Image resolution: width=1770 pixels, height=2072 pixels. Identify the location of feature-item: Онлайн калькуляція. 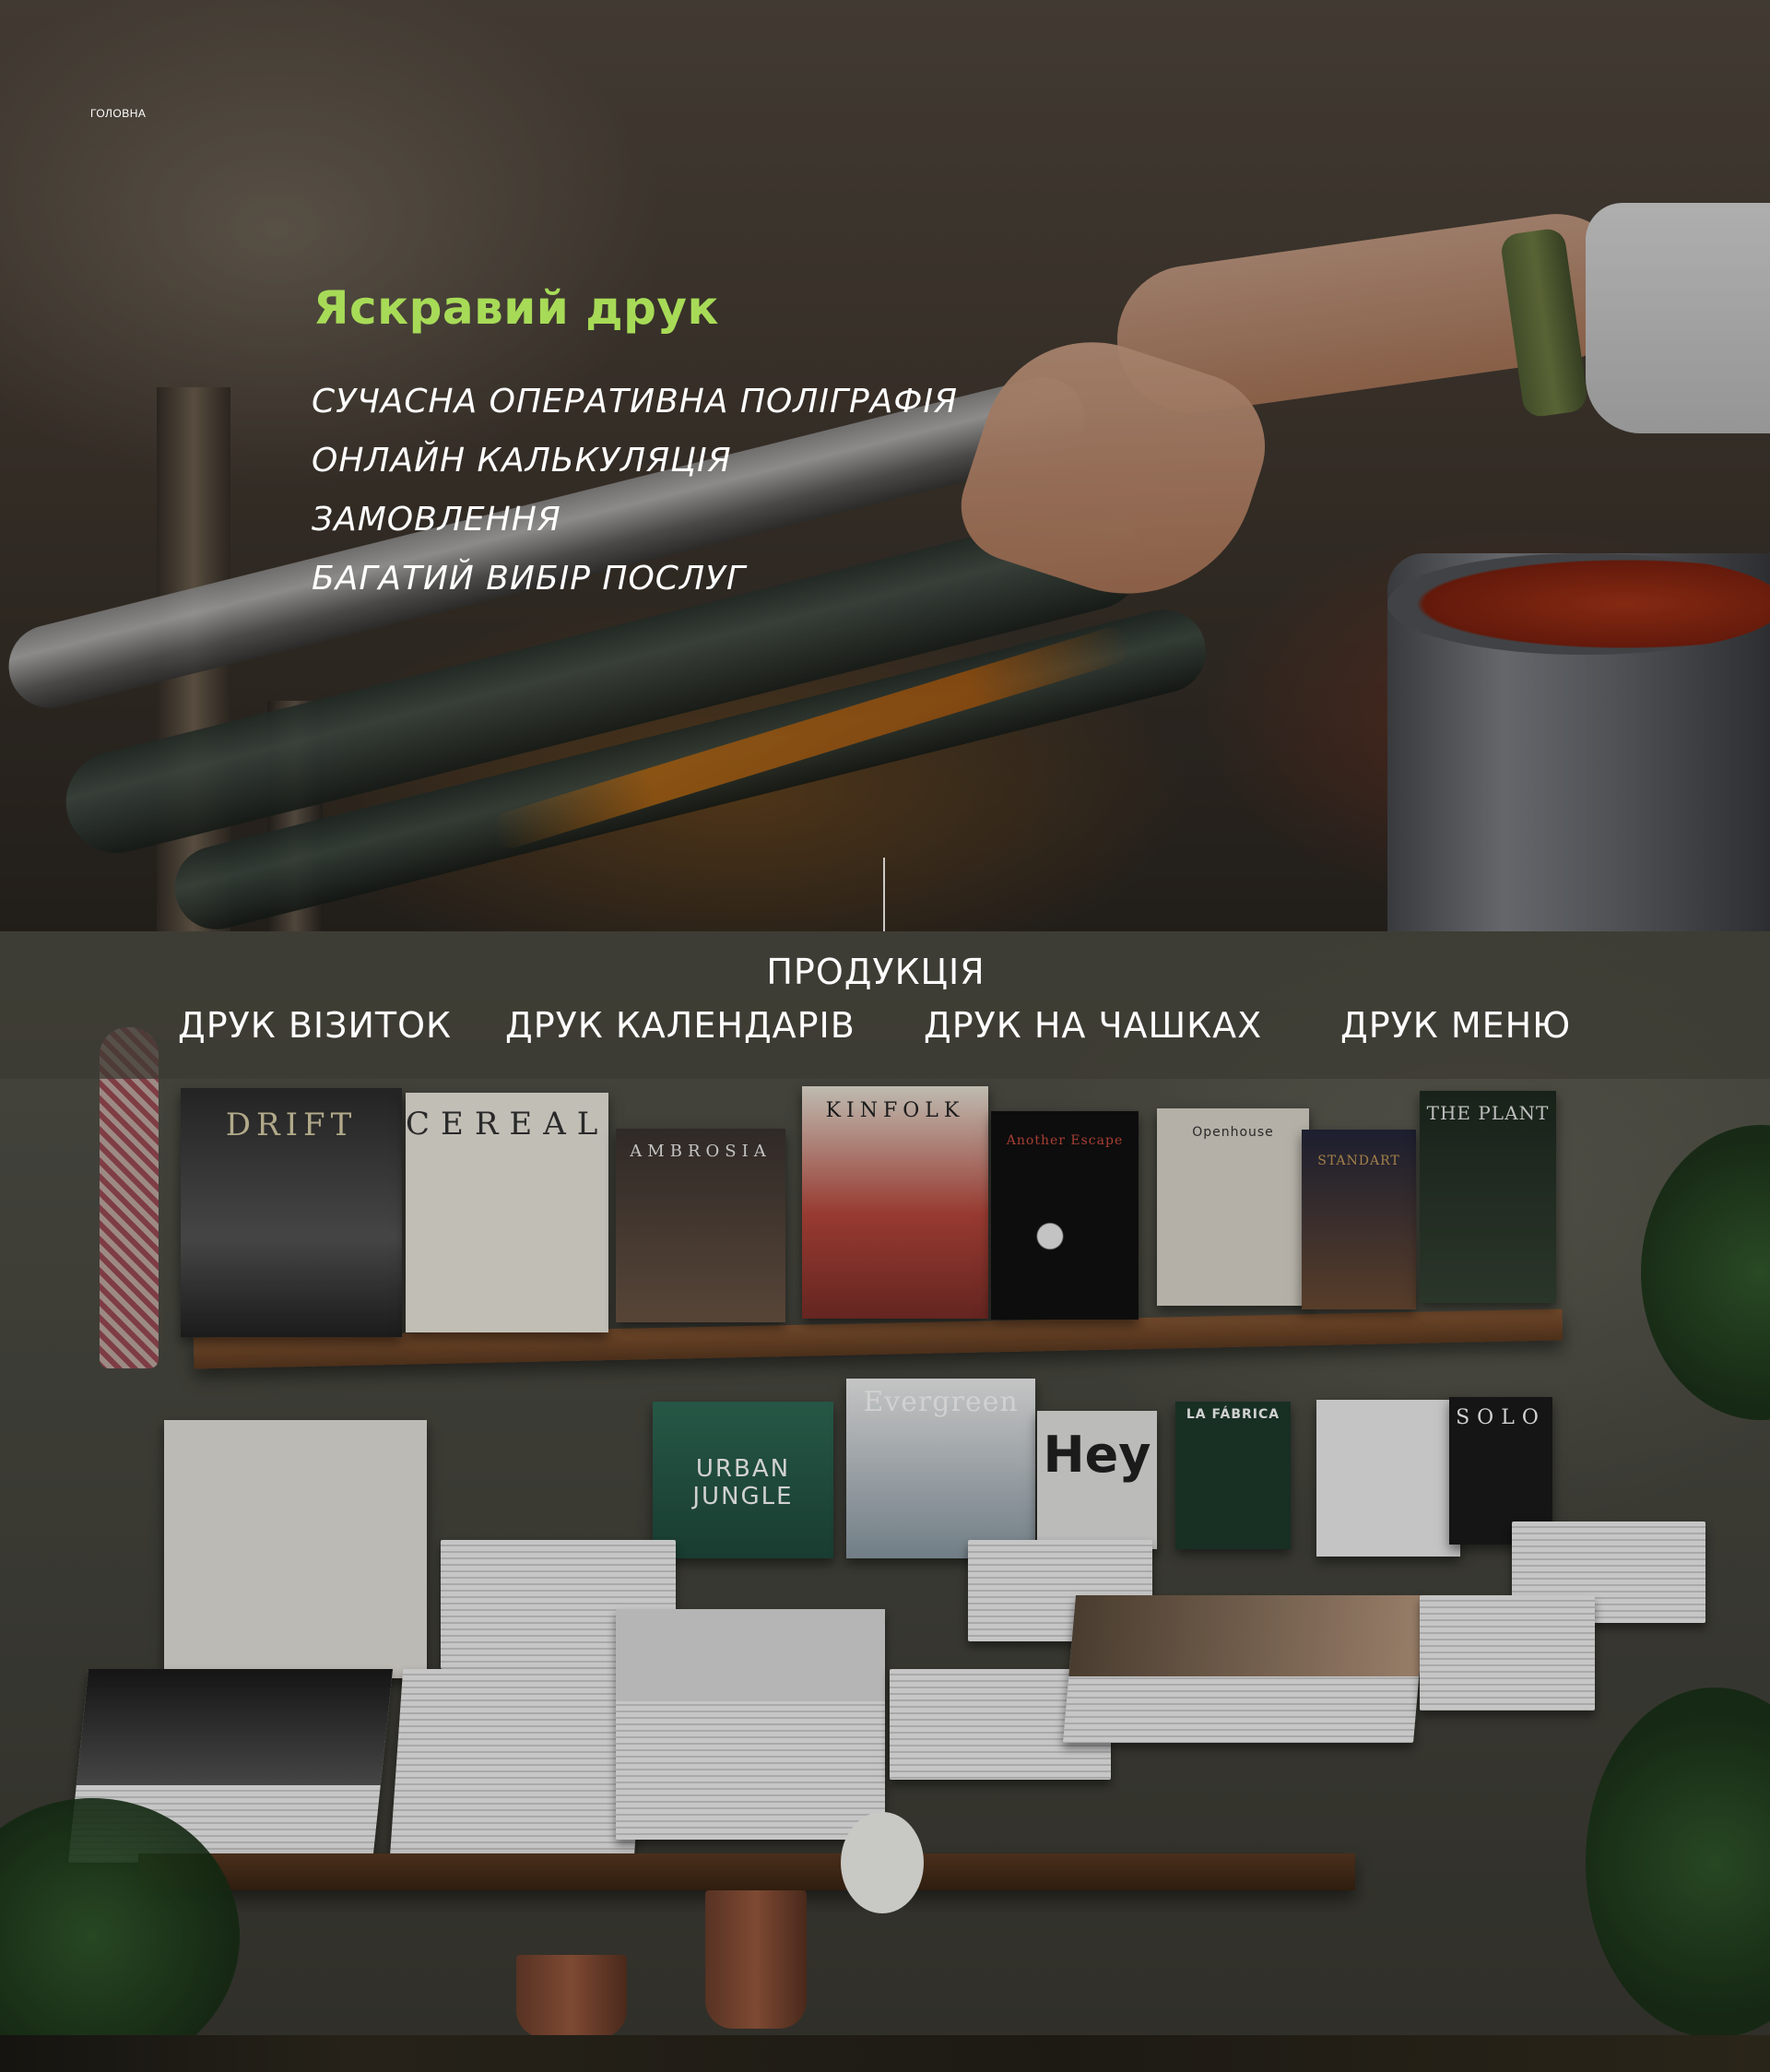
(522, 461).